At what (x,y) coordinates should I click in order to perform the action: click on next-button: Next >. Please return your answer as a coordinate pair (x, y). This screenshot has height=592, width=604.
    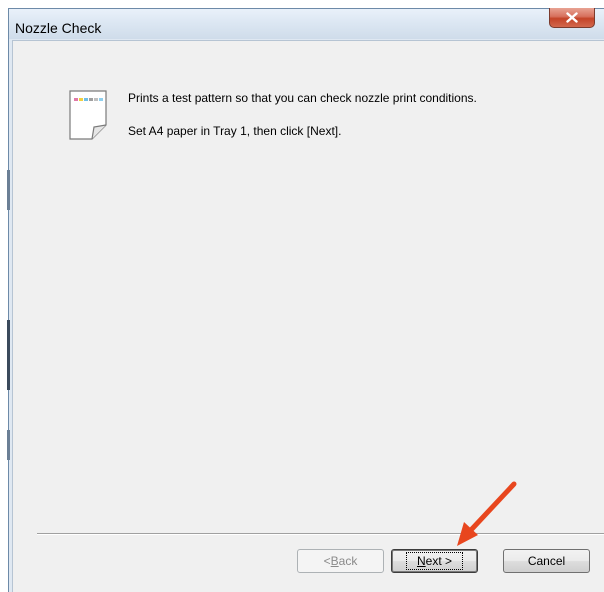
    Looking at the image, I should click on (434, 561).